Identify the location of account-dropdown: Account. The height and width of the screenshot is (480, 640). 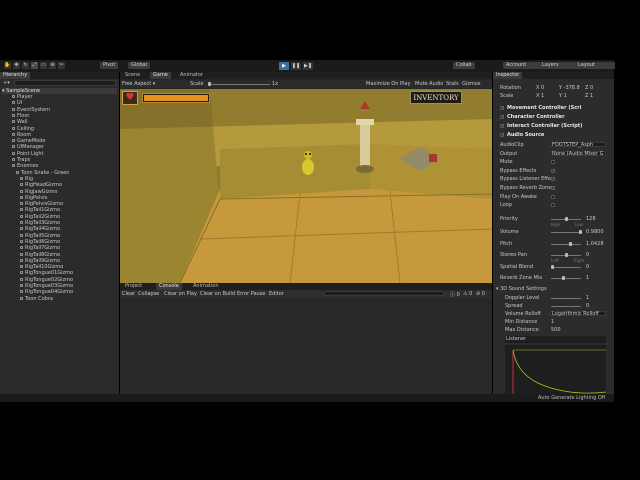
(522, 65).